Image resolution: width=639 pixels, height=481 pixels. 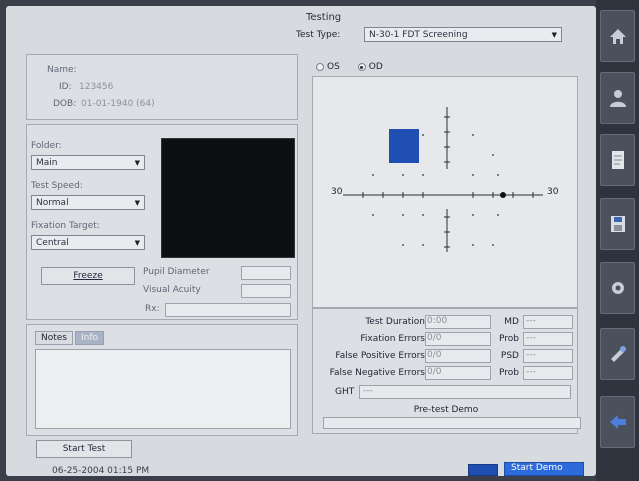 What do you see at coordinates (380, 356) in the screenshot?
I see `false-positive-label: False Positive Errors` at bounding box center [380, 356].